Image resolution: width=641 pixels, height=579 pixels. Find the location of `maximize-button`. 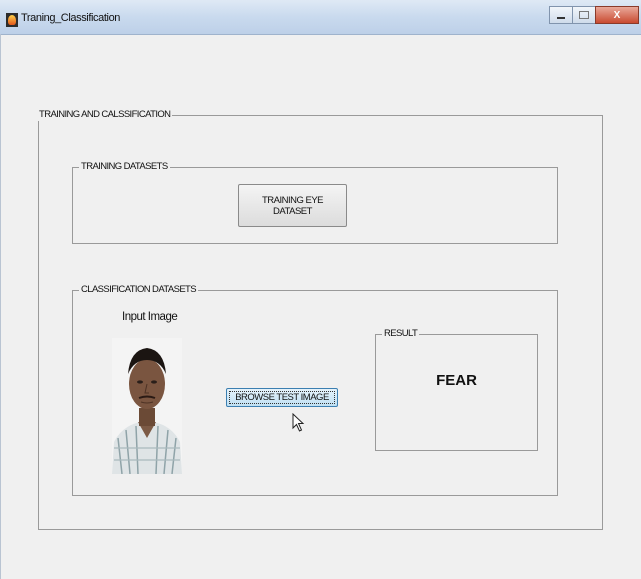

maximize-button is located at coordinates (584, 15).